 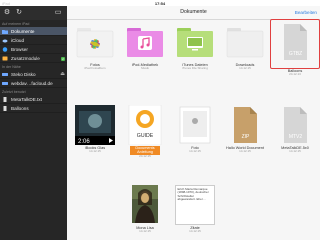 I want to click on file-meta: 24.12.13, so click(x=295, y=74).